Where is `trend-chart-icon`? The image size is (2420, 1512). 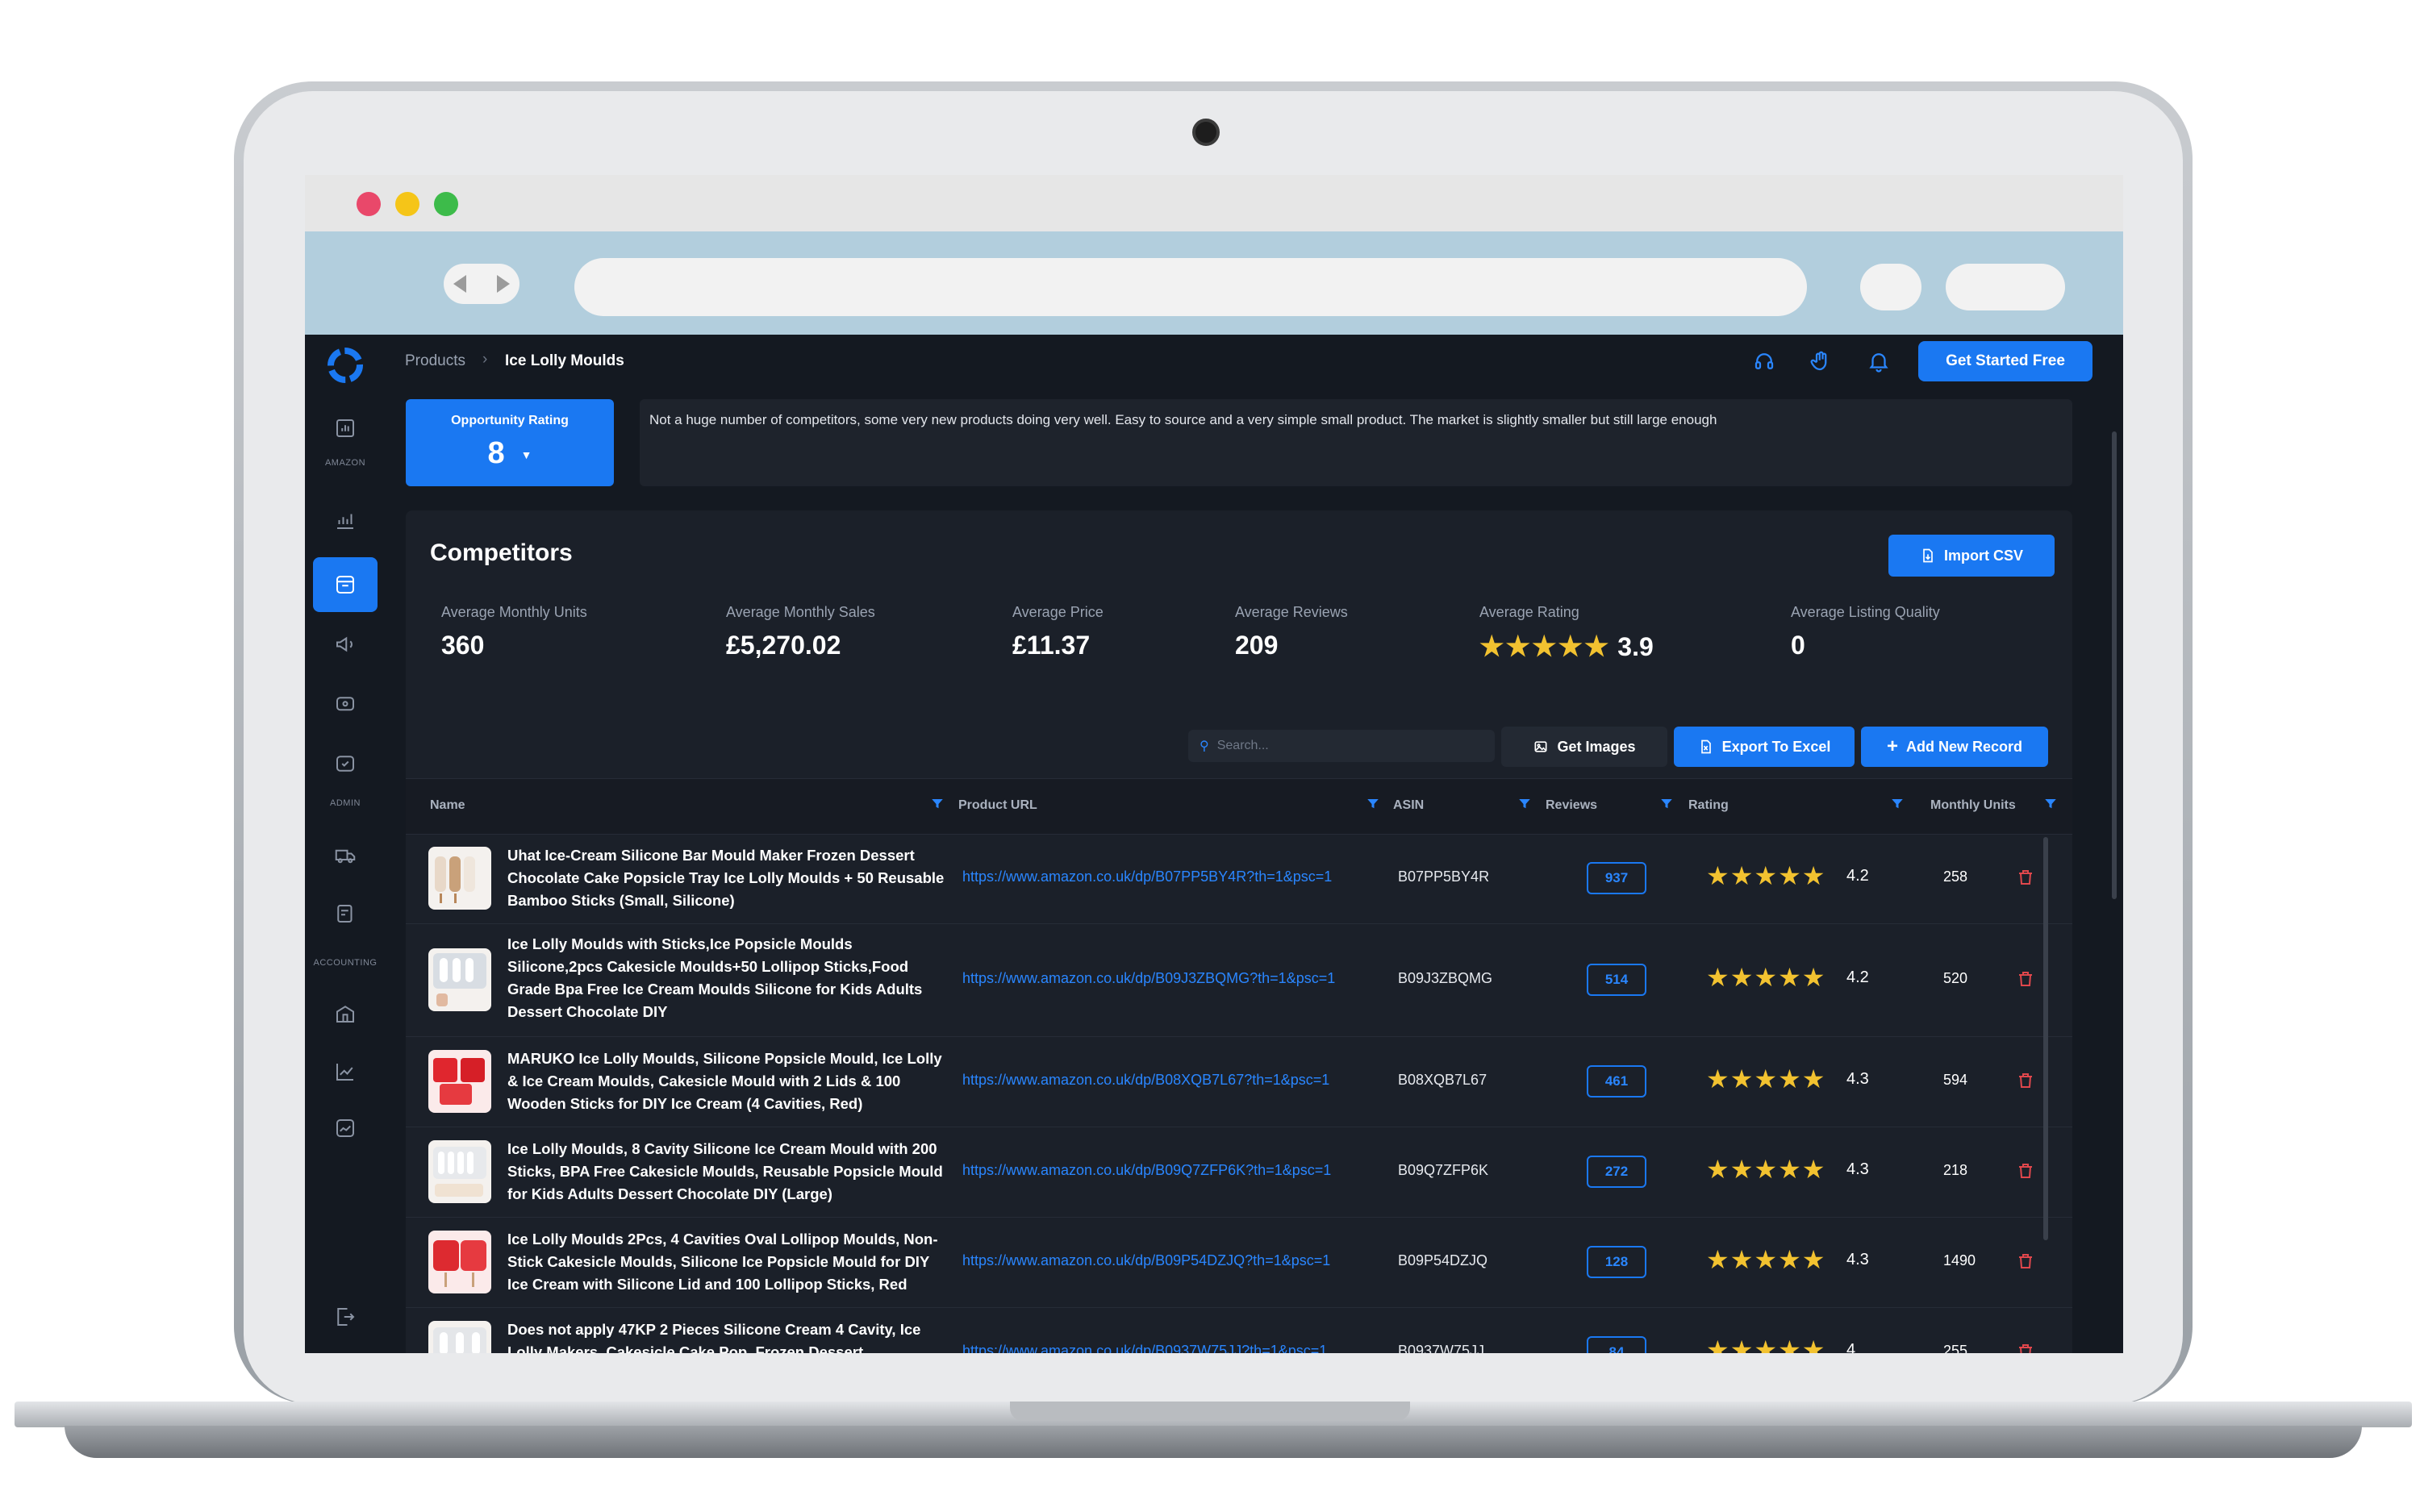 trend-chart-icon is located at coordinates (345, 1071).